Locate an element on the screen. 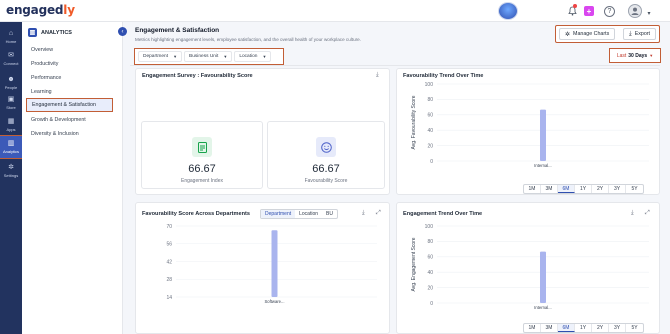 The height and width of the screenshot is (334, 670). export-button: ⤓ Export is located at coordinates (639, 34).